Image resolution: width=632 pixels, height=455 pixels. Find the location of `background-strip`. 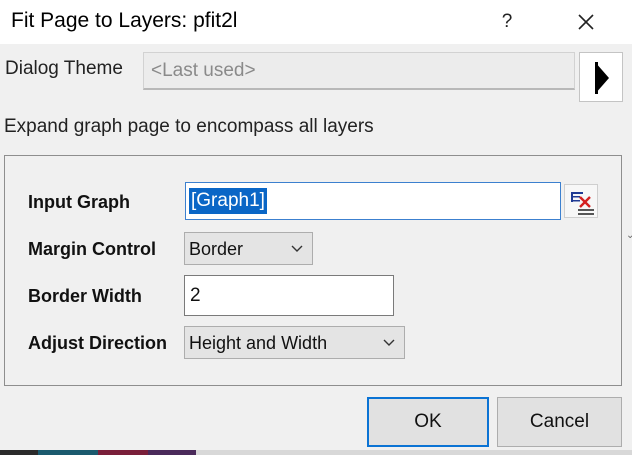

background-strip is located at coordinates (316, 452).